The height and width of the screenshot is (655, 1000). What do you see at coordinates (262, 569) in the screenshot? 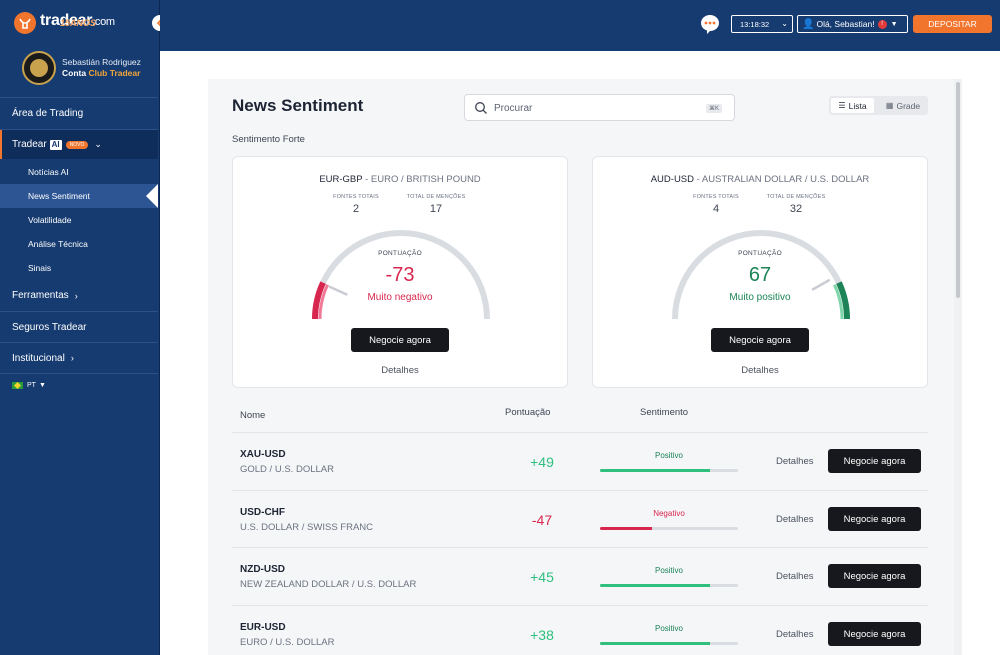
I see `row-symbol: NZD-USD` at bounding box center [262, 569].